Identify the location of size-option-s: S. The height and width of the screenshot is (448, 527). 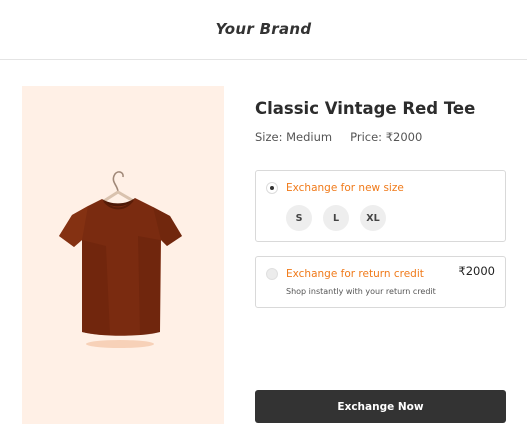
(299, 218).